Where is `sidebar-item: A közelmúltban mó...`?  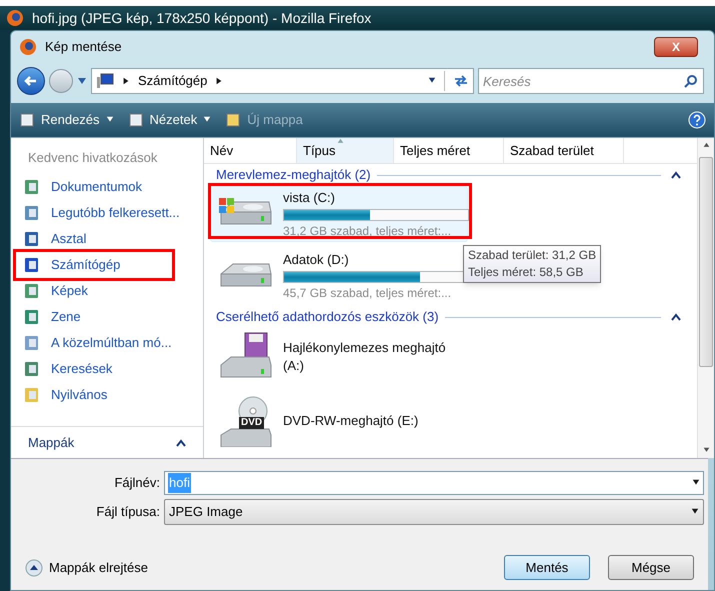 sidebar-item: A közelmúltban mó... is located at coordinates (107, 343).